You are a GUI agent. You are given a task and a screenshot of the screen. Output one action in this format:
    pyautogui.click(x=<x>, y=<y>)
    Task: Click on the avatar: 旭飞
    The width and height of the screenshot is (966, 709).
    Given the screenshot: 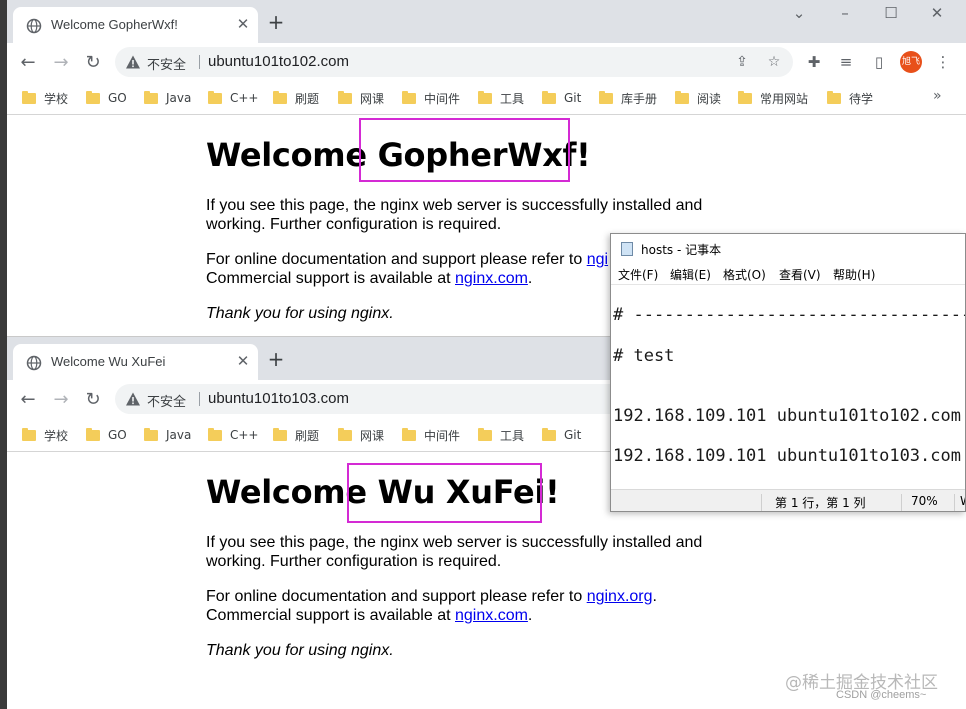 What is the action you would take?
    pyautogui.click(x=911, y=62)
    